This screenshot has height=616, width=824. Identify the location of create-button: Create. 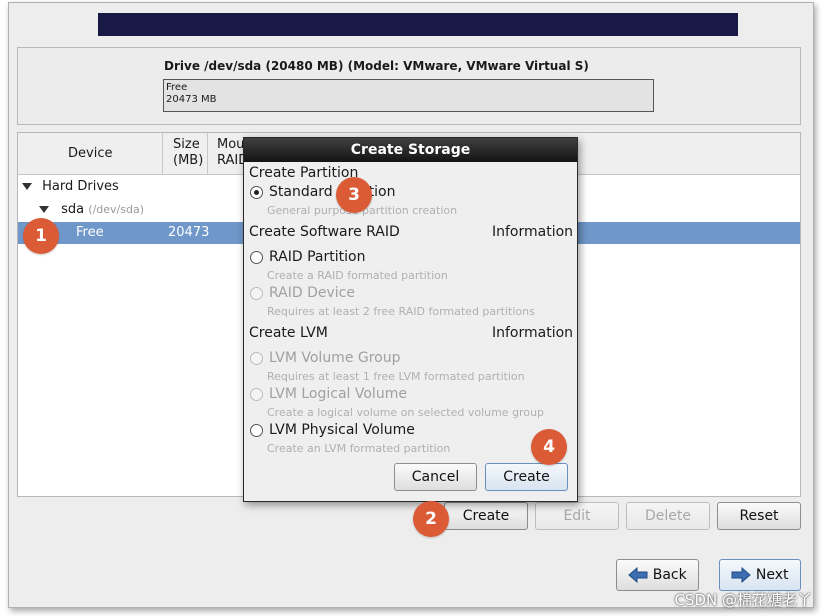
(486, 516).